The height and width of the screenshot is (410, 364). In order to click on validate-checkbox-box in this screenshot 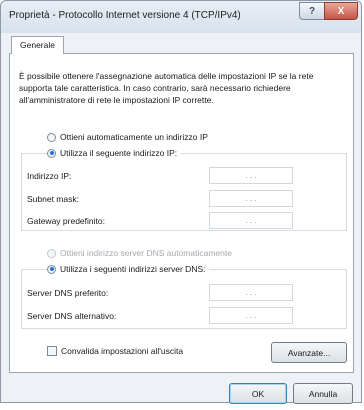, I will do `click(52, 351)`.